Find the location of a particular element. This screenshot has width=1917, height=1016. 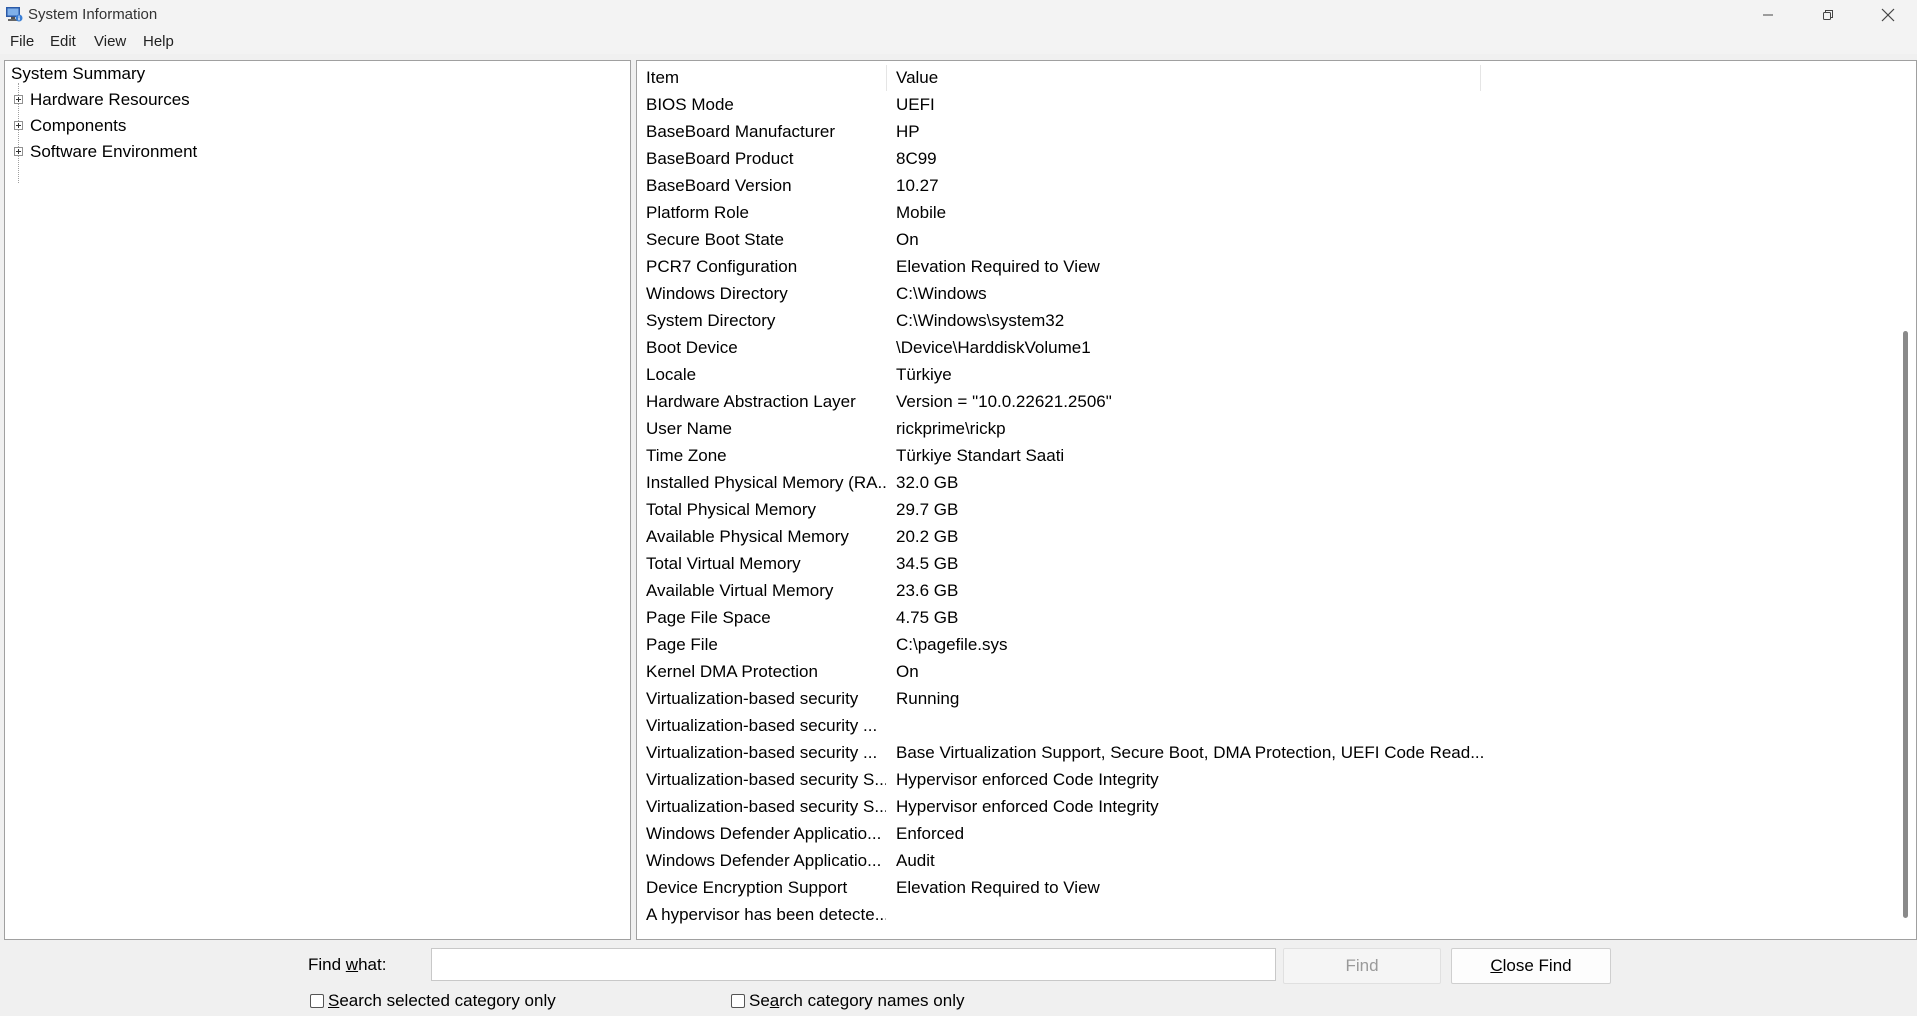

column-header-value: Value is located at coordinates (1184, 78).